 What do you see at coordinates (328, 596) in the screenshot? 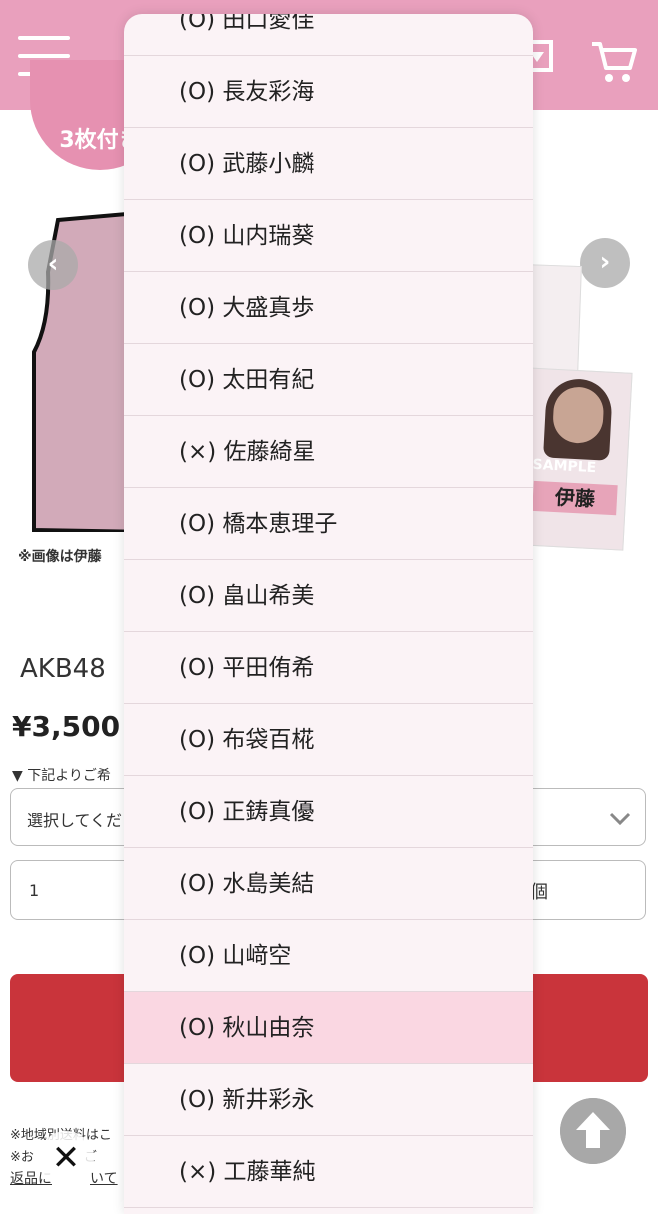
I see `dropdown-option: (O) 畠山希美` at bounding box center [328, 596].